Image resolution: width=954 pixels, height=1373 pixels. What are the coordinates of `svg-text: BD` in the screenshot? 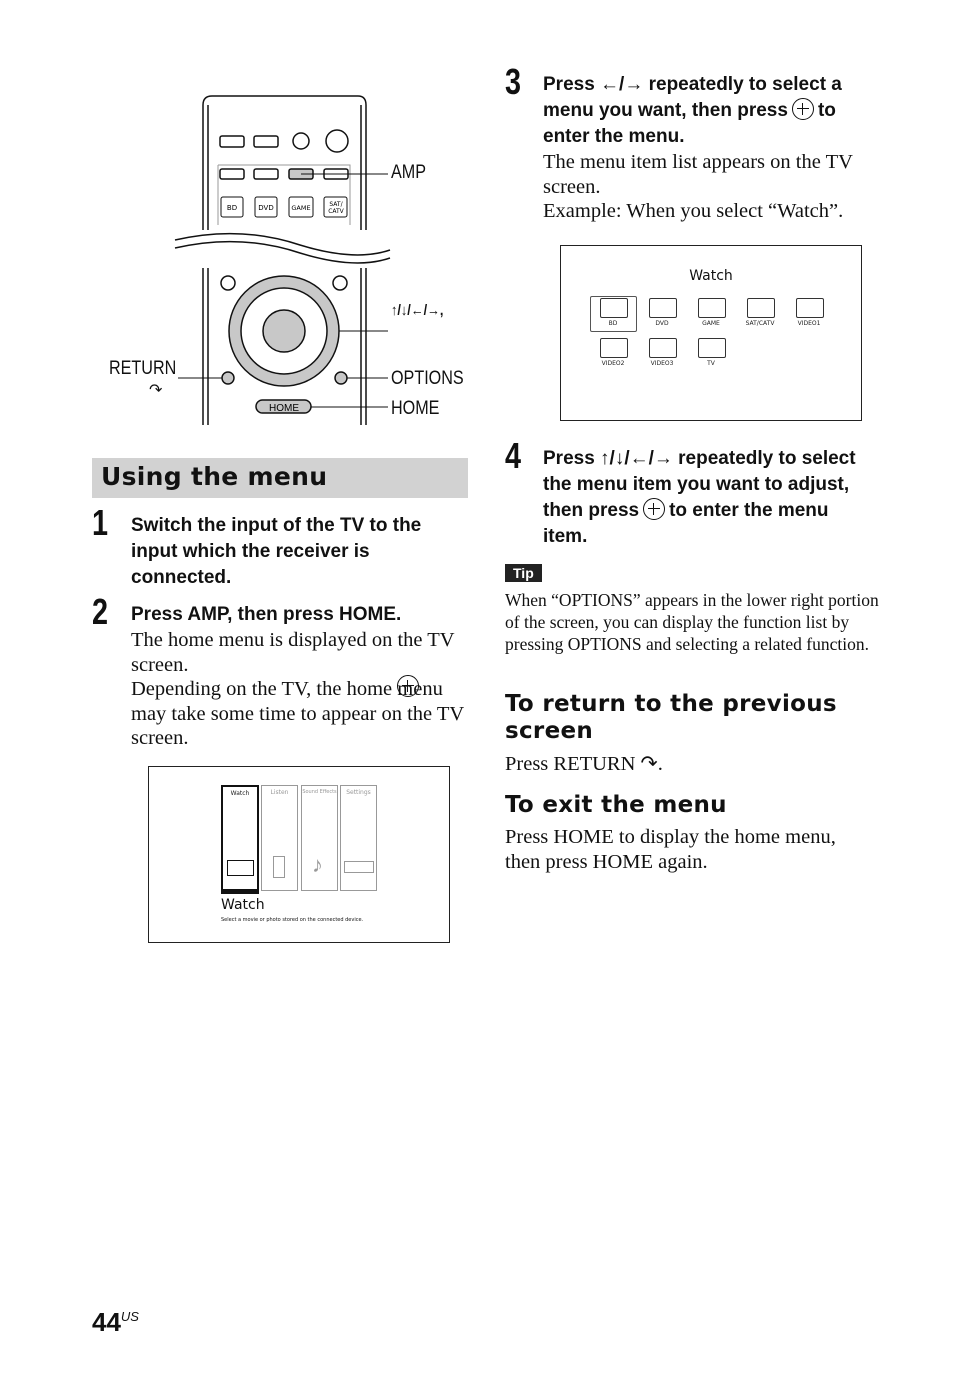 It's located at (232, 208).